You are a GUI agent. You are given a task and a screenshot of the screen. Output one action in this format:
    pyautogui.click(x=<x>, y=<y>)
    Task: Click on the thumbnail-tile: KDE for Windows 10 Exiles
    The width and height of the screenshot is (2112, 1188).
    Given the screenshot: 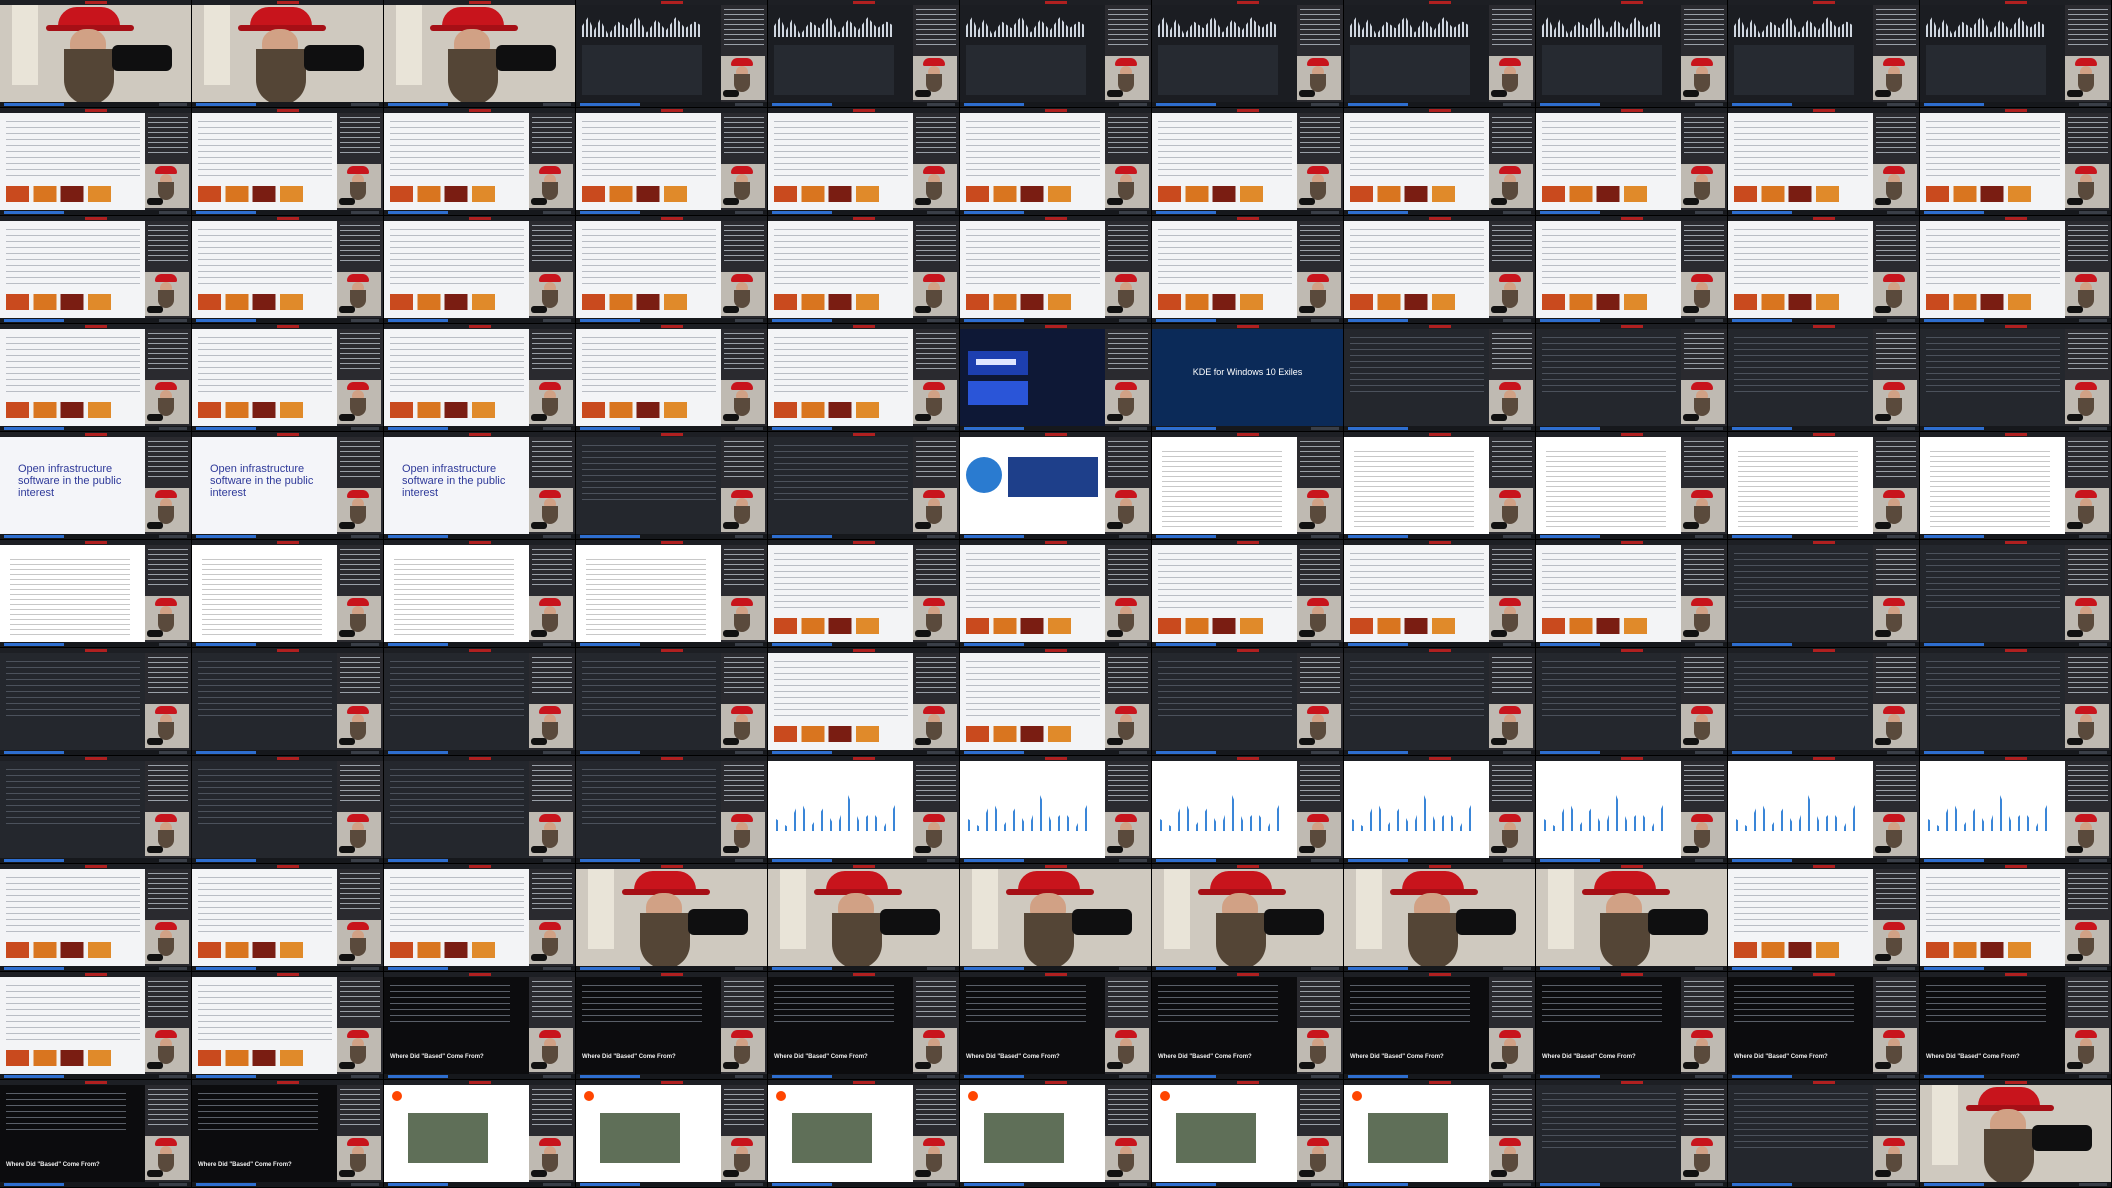 What is the action you would take?
    pyautogui.click(x=1248, y=378)
    